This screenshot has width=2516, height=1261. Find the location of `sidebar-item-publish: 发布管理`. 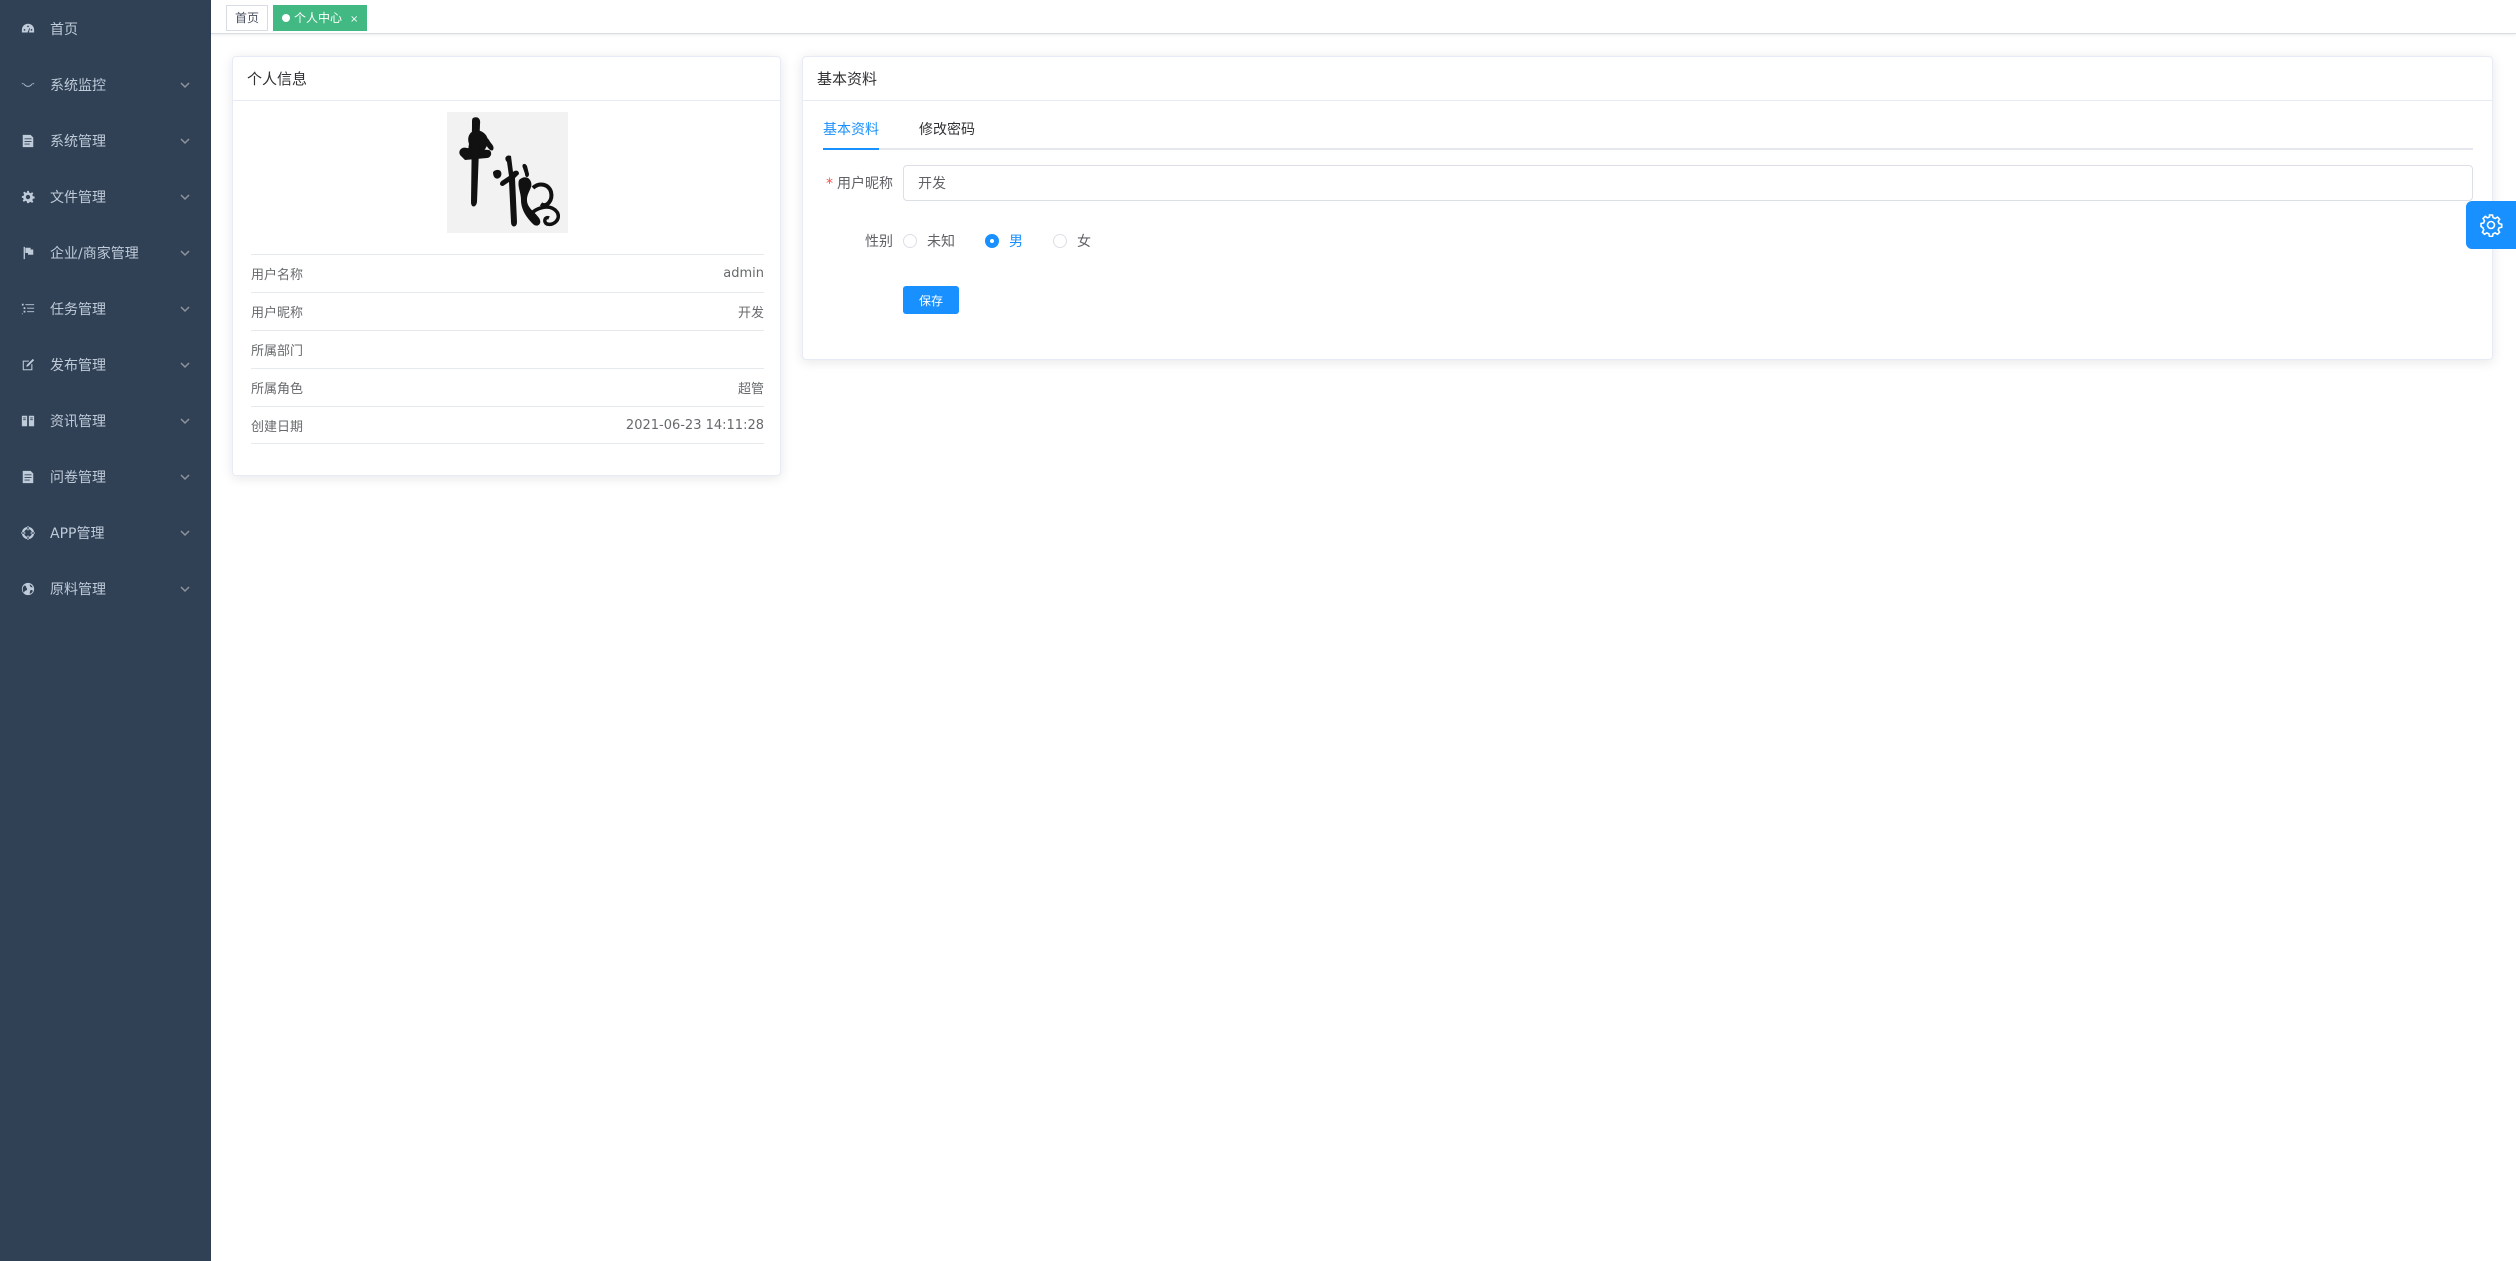

sidebar-item-publish: 发布管理 is located at coordinates (105, 365).